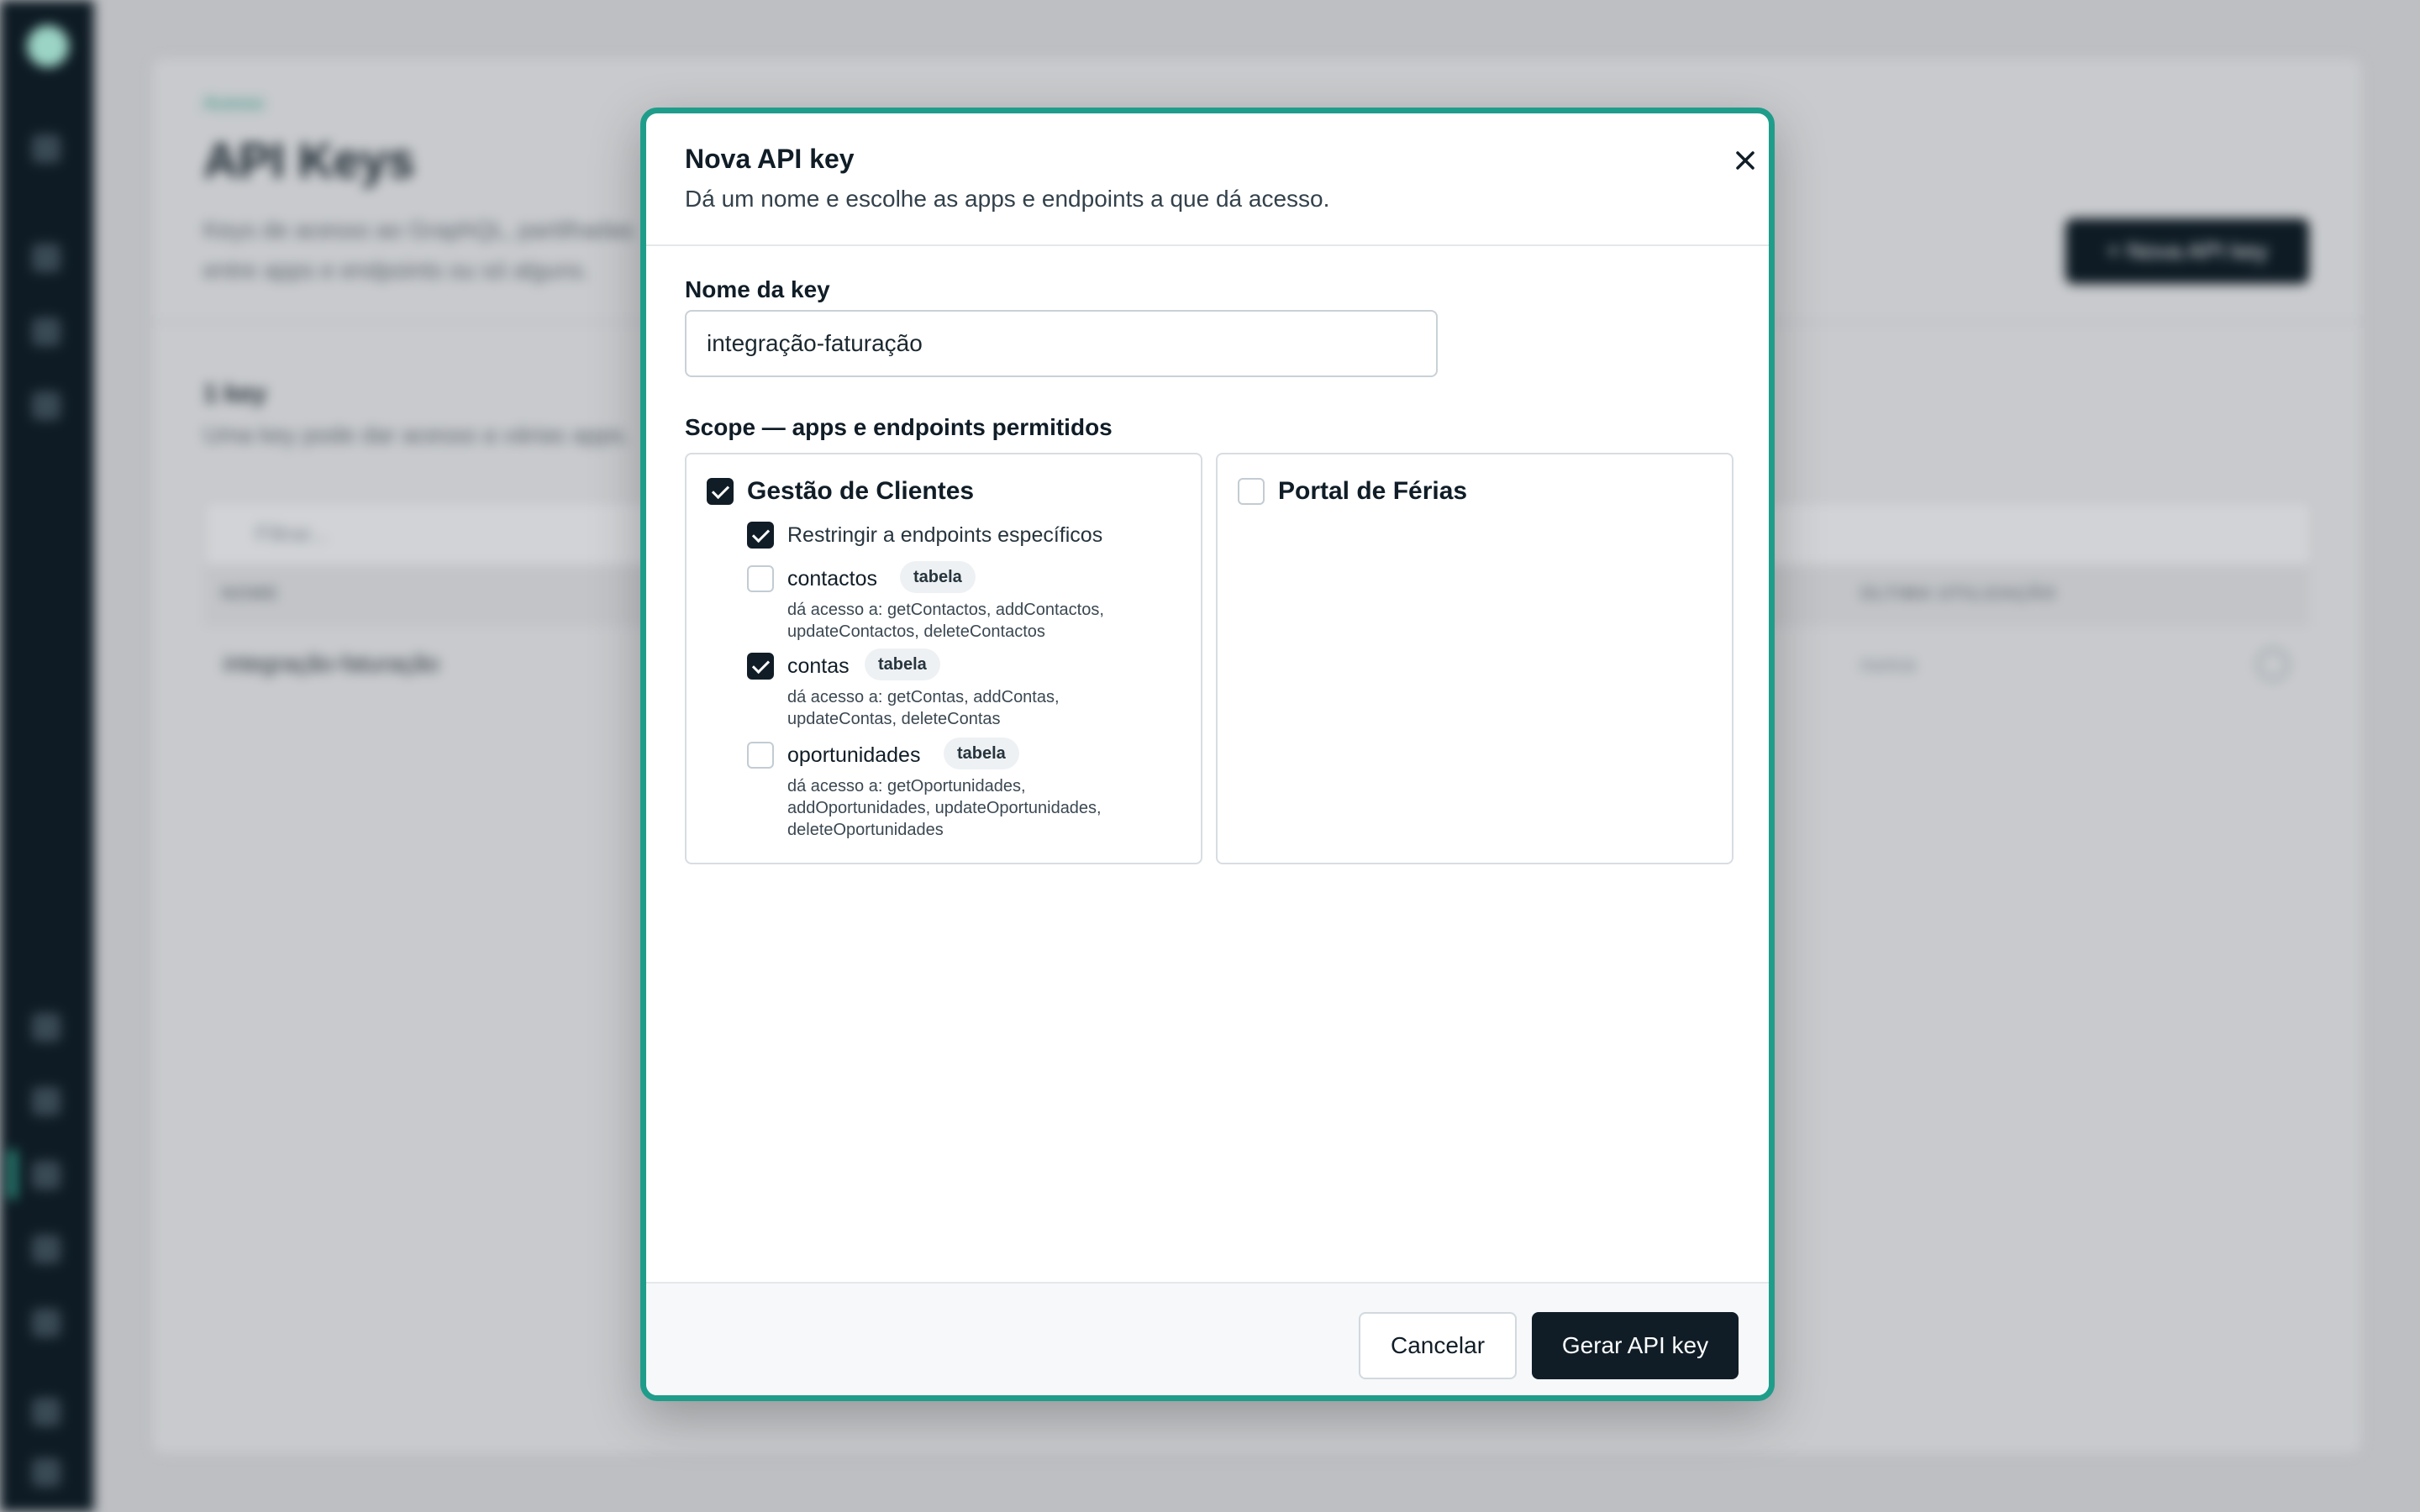  What do you see at coordinates (2273, 664) in the screenshot?
I see `row-action-icon` at bounding box center [2273, 664].